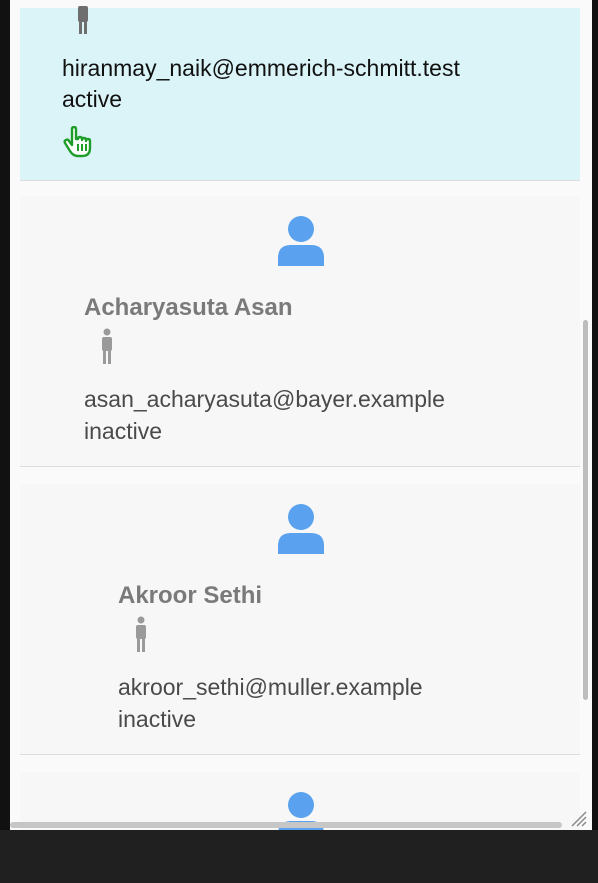 Image resolution: width=598 pixels, height=883 pixels. Describe the element at coordinates (5, 441) in the screenshot. I see `window-frame-left` at that location.